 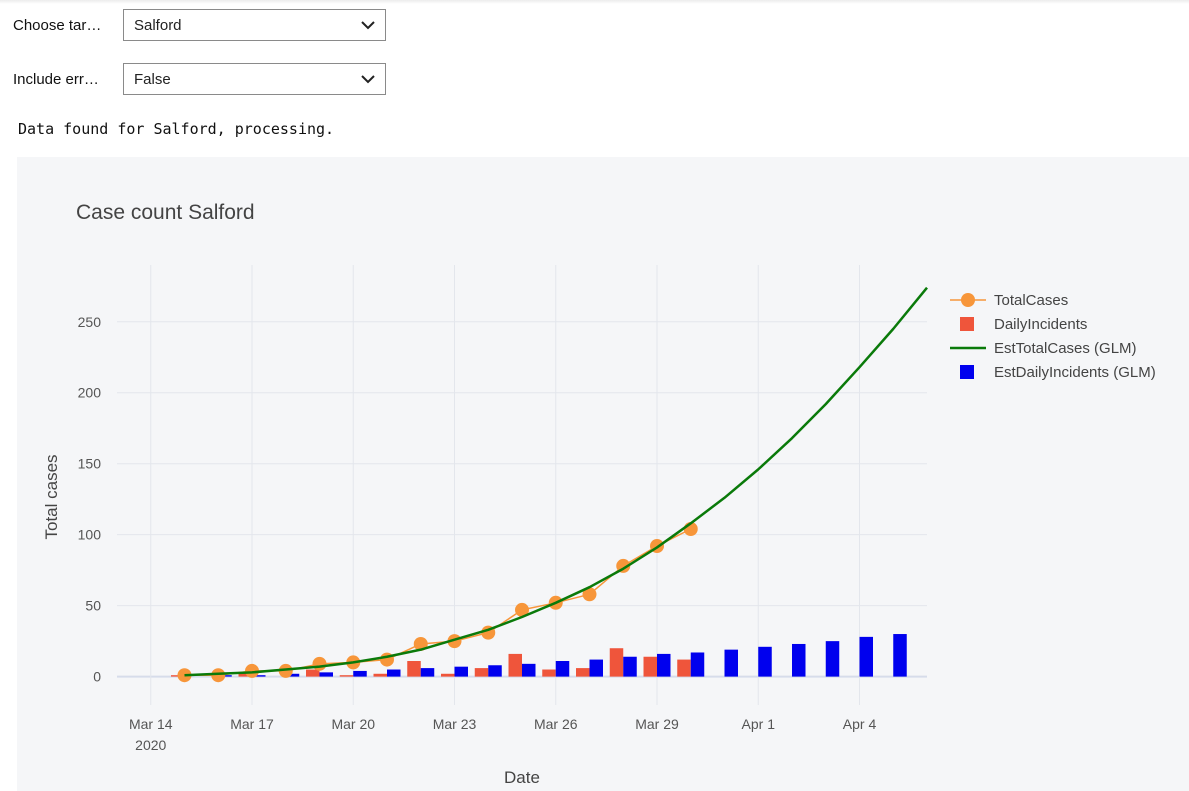 I want to click on y-tick-label: 200, so click(x=90, y=393).